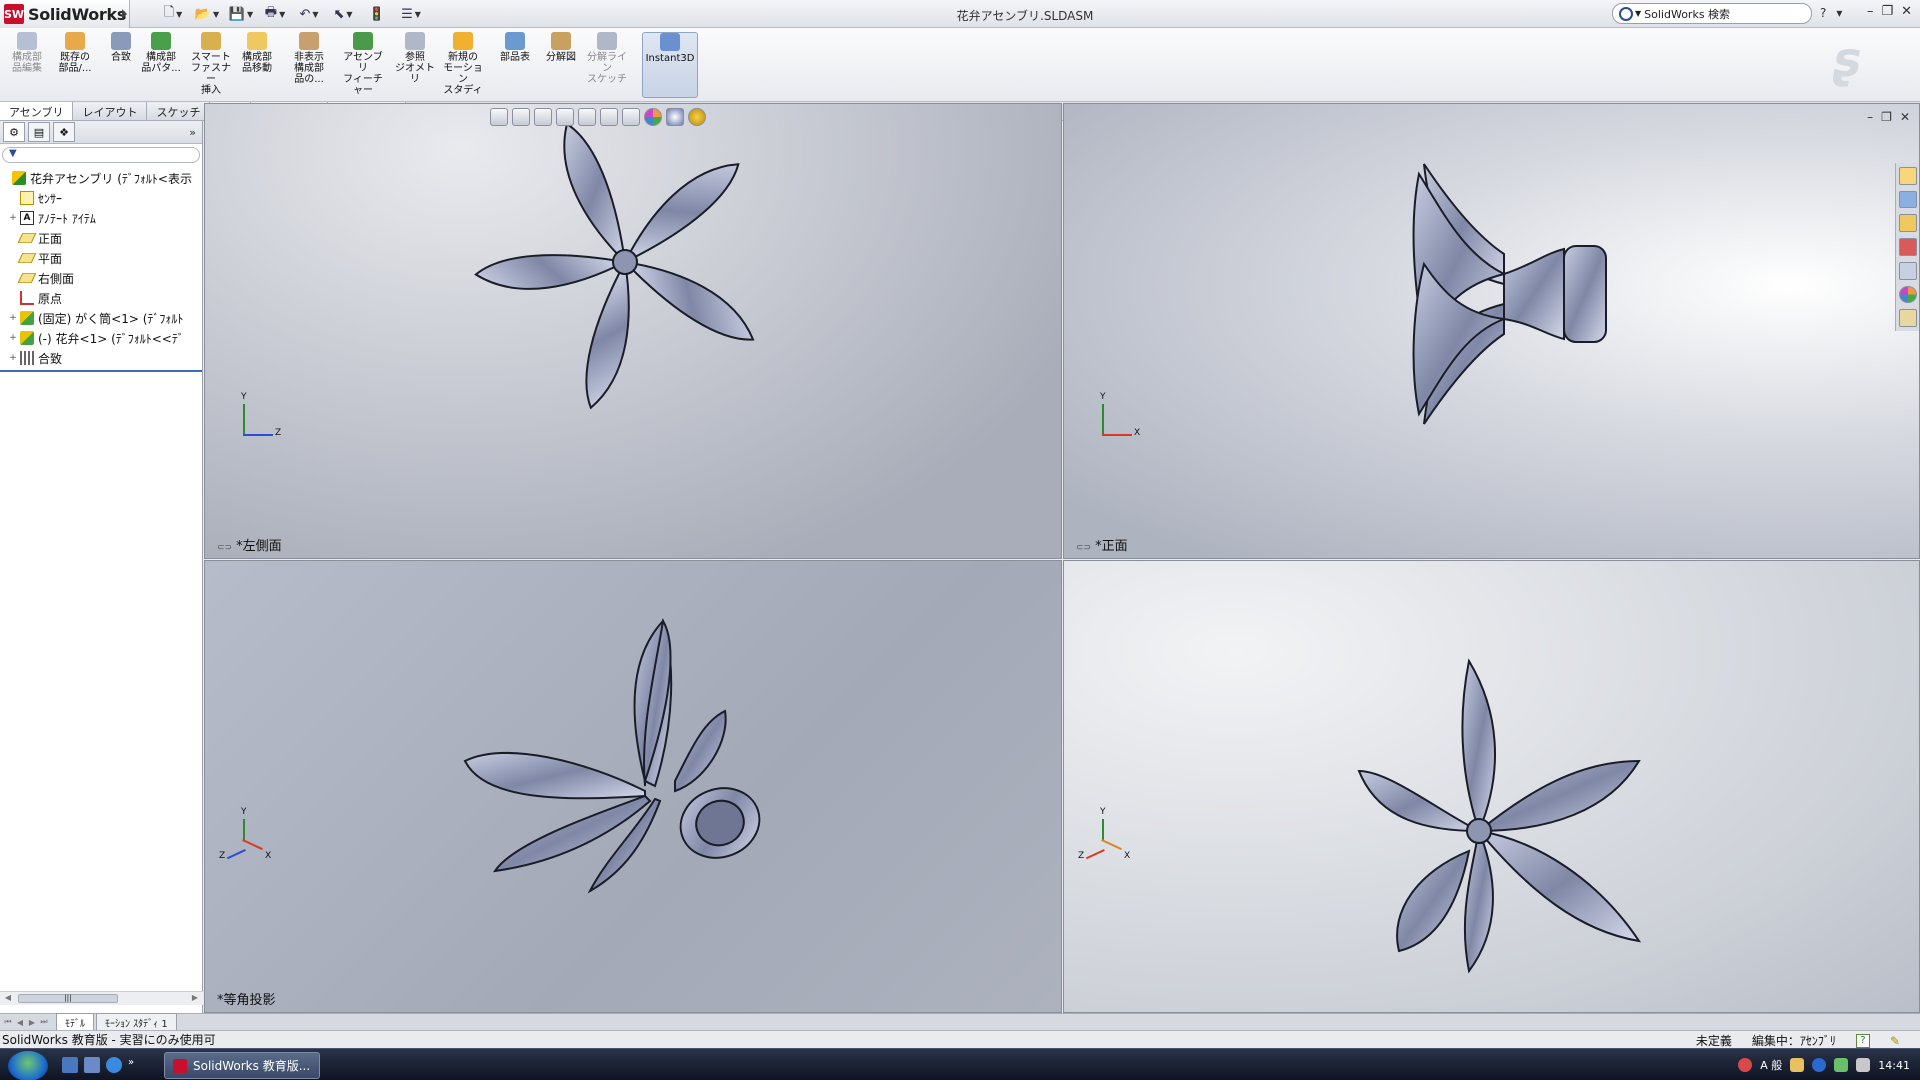 The width and height of the screenshot is (1920, 1080). Describe the element at coordinates (39, 132) in the screenshot. I see `property-manager-tab-icon: ▤` at that location.